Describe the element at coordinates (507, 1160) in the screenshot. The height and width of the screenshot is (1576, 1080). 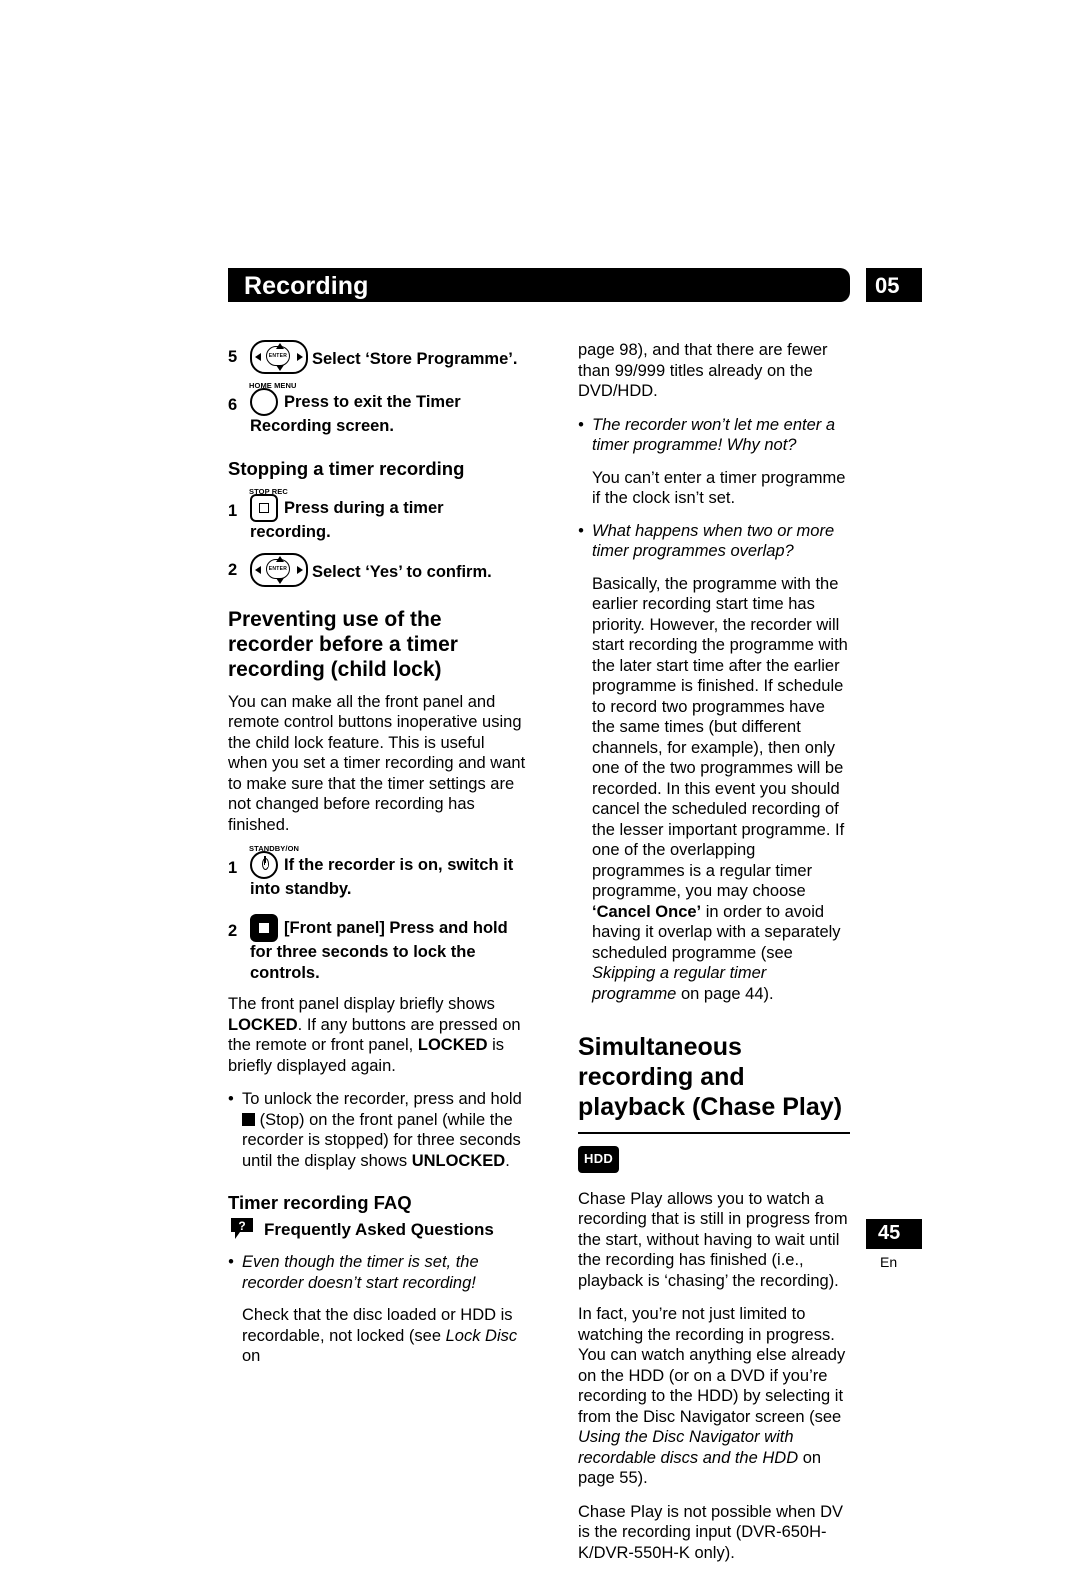
I see `unlock-text-part3: .` at that location.